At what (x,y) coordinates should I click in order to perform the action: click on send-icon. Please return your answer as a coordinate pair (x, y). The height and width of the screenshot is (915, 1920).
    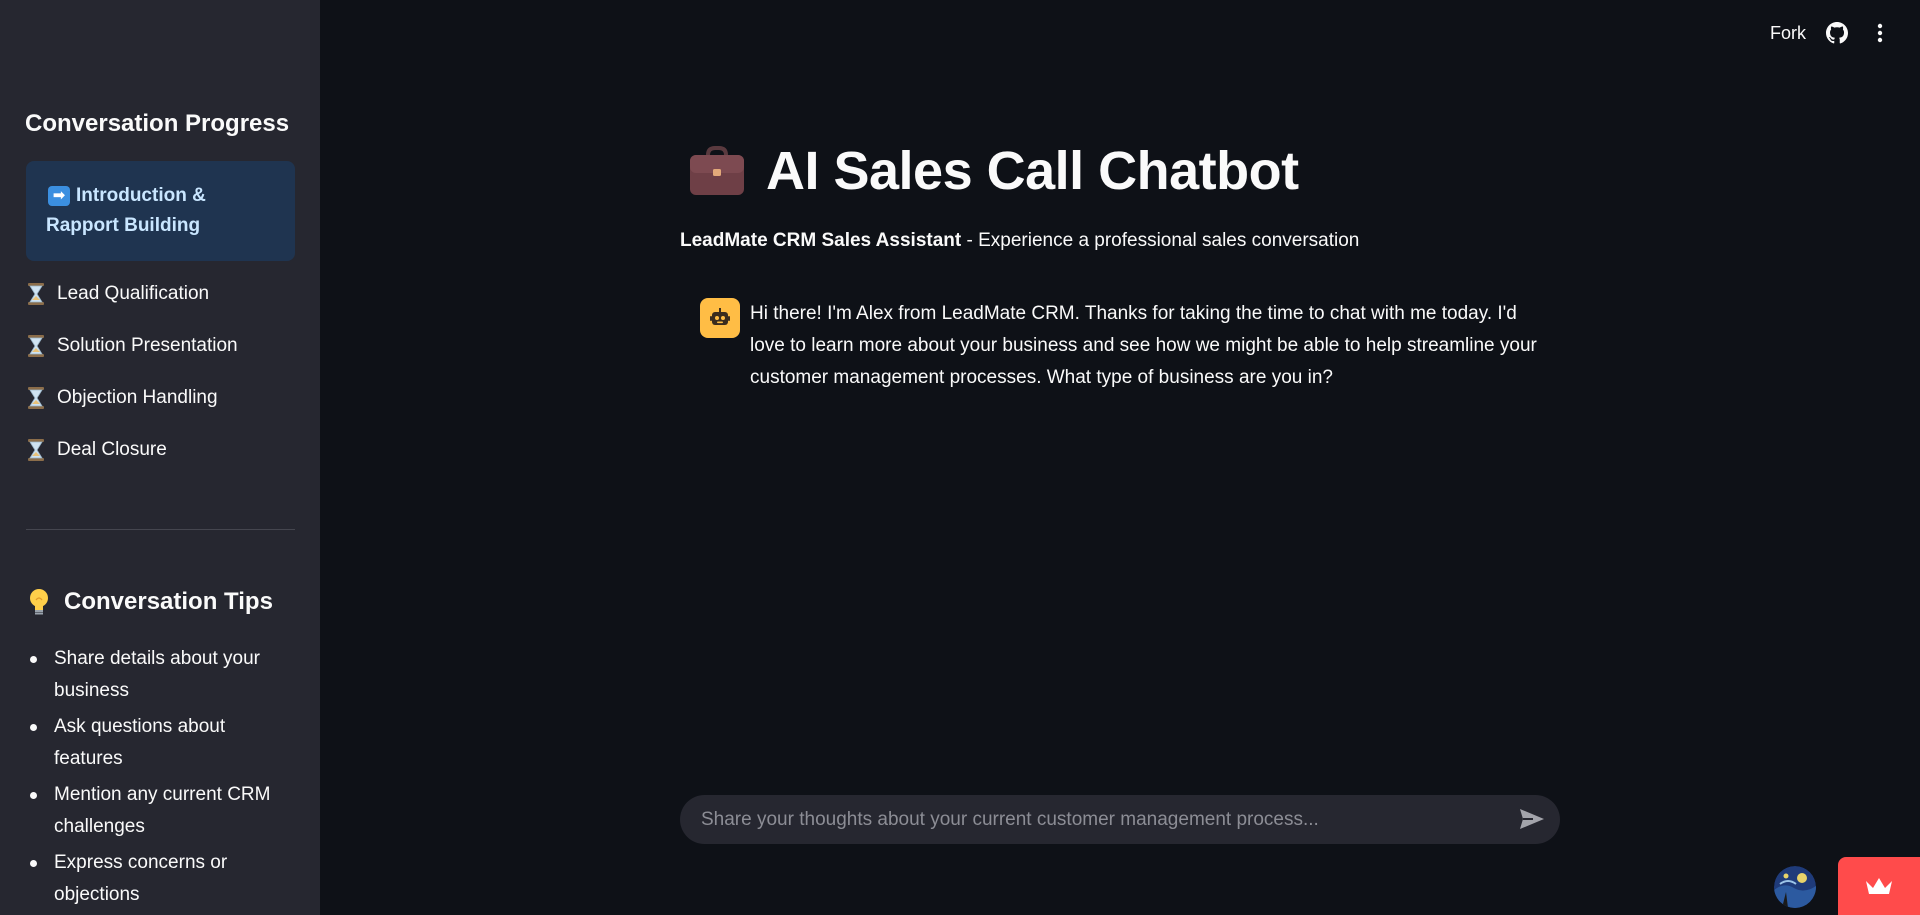
    Looking at the image, I should click on (1532, 819).